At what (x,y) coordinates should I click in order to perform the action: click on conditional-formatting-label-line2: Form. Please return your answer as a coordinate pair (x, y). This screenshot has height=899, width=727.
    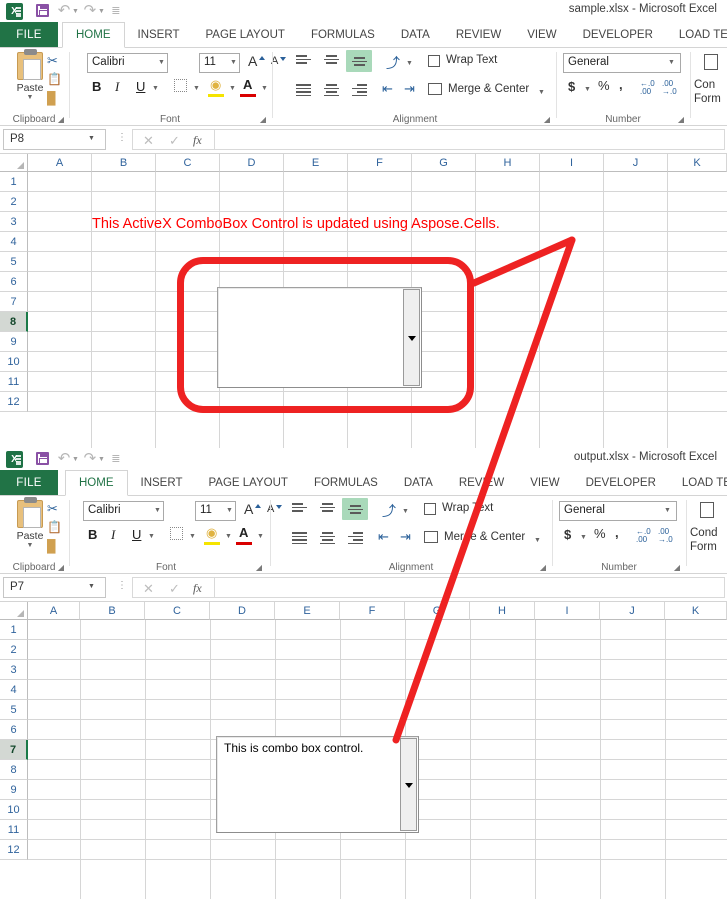
    Looking at the image, I should click on (703, 547).